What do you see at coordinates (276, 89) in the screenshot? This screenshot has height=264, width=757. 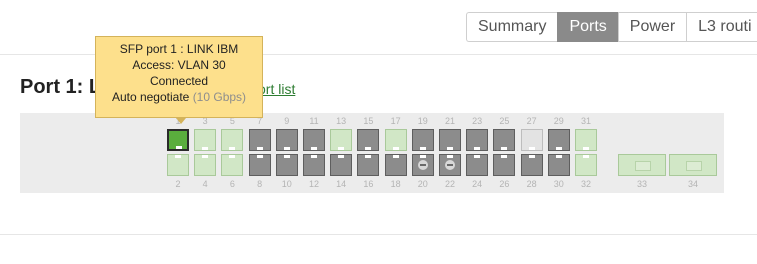 I see `port-list-link: ort list` at bounding box center [276, 89].